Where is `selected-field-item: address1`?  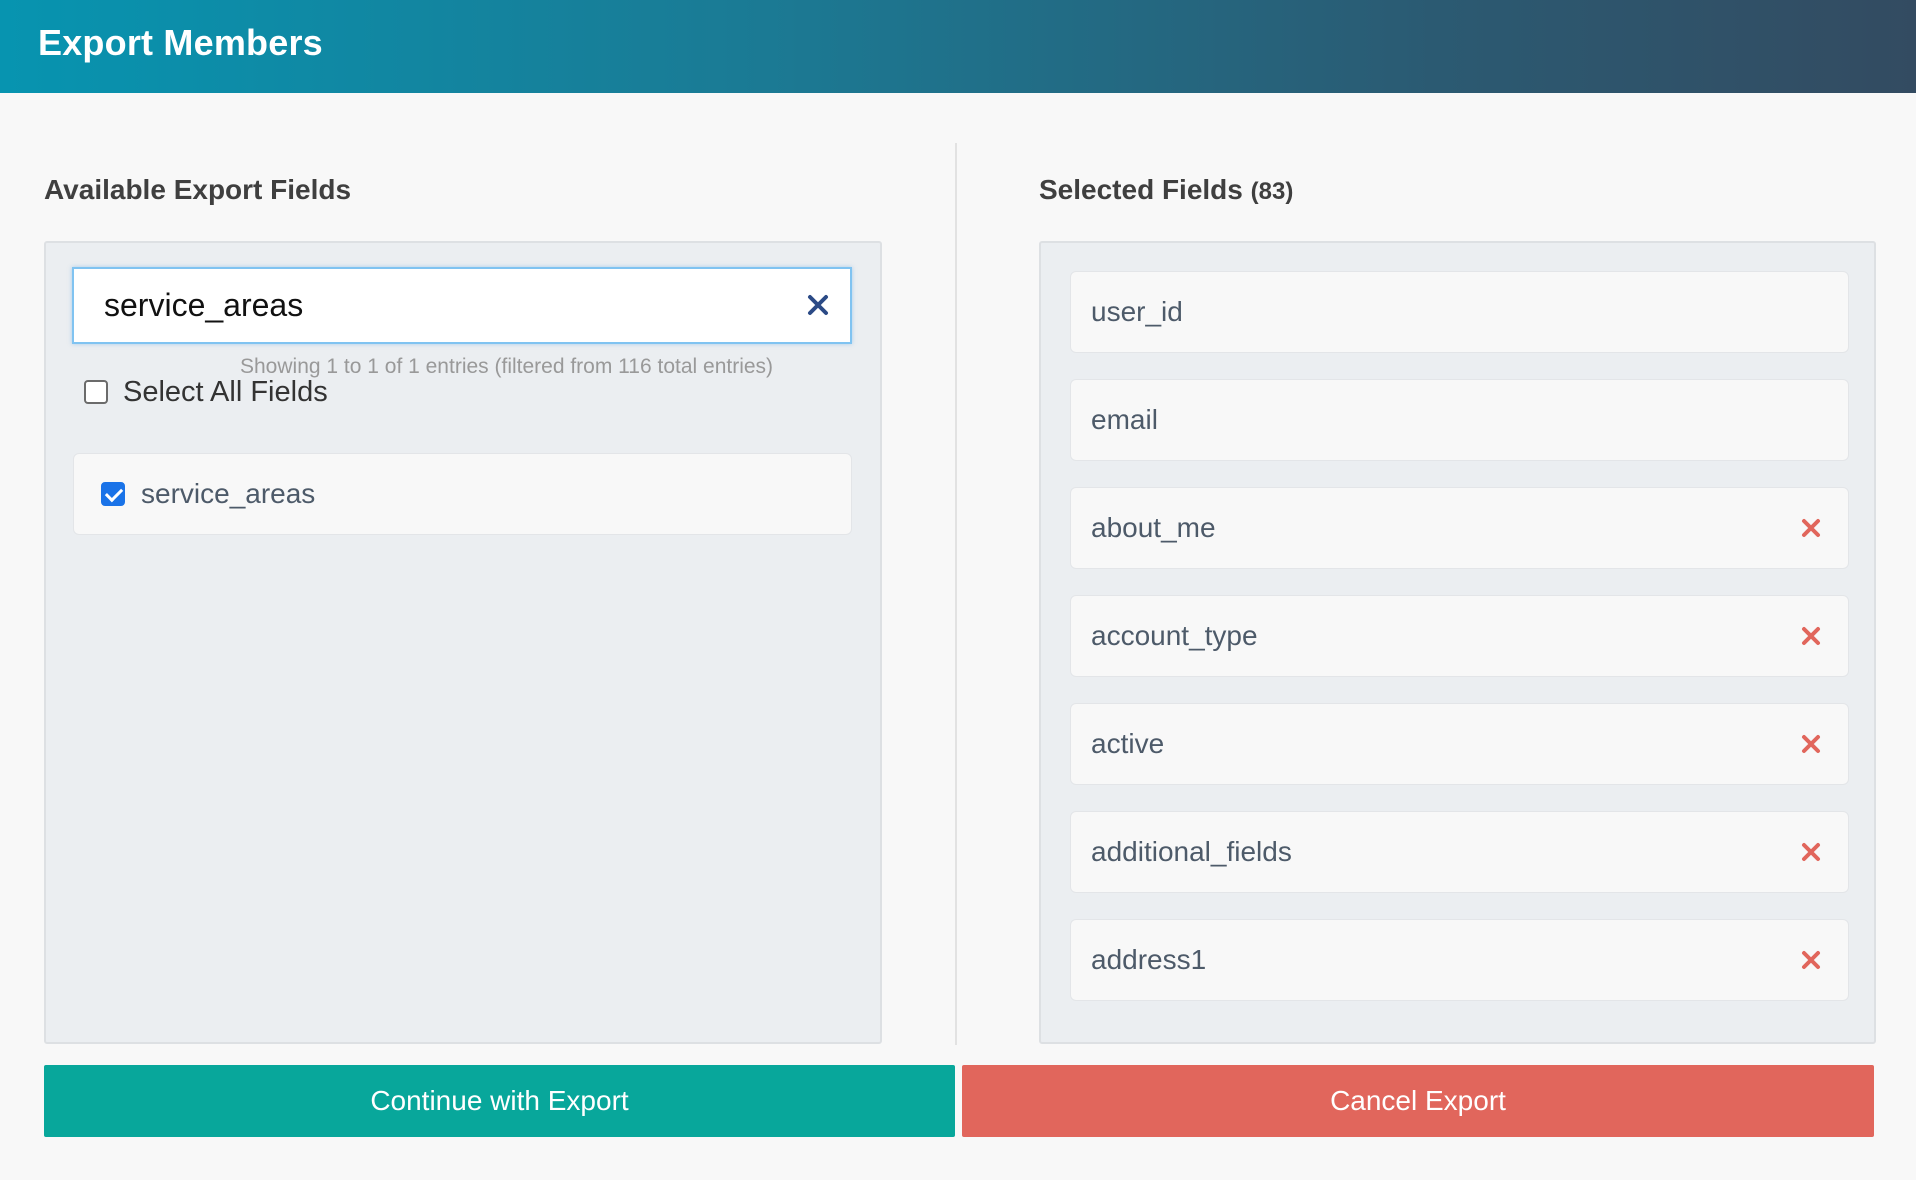
selected-field-item: address1 is located at coordinates (1459, 960).